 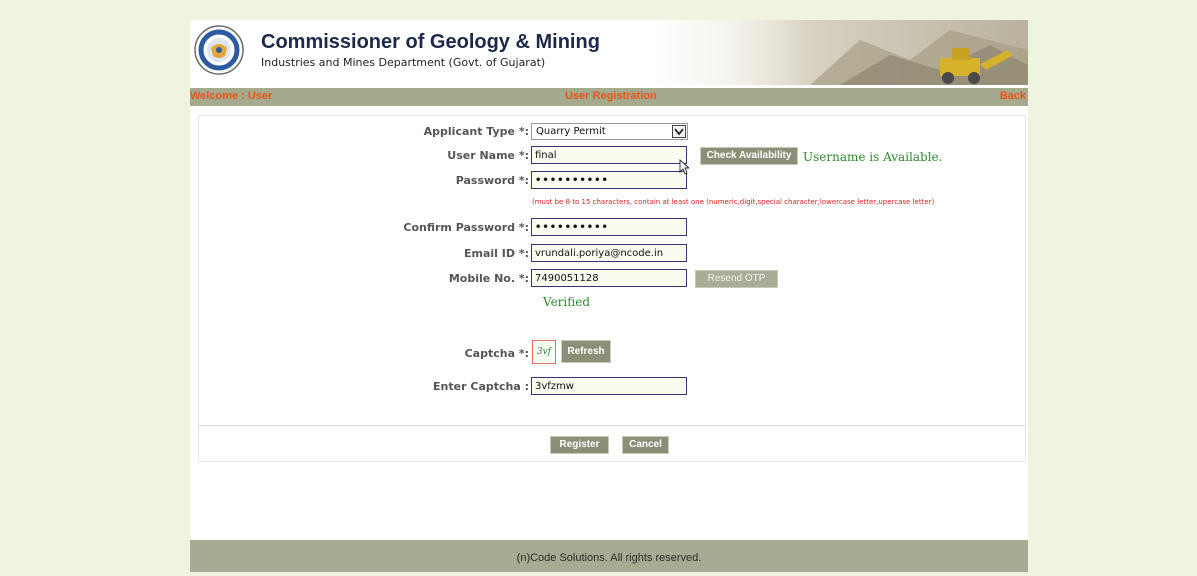 I want to click on page-title: User Registration, so click(x=611, y=96).